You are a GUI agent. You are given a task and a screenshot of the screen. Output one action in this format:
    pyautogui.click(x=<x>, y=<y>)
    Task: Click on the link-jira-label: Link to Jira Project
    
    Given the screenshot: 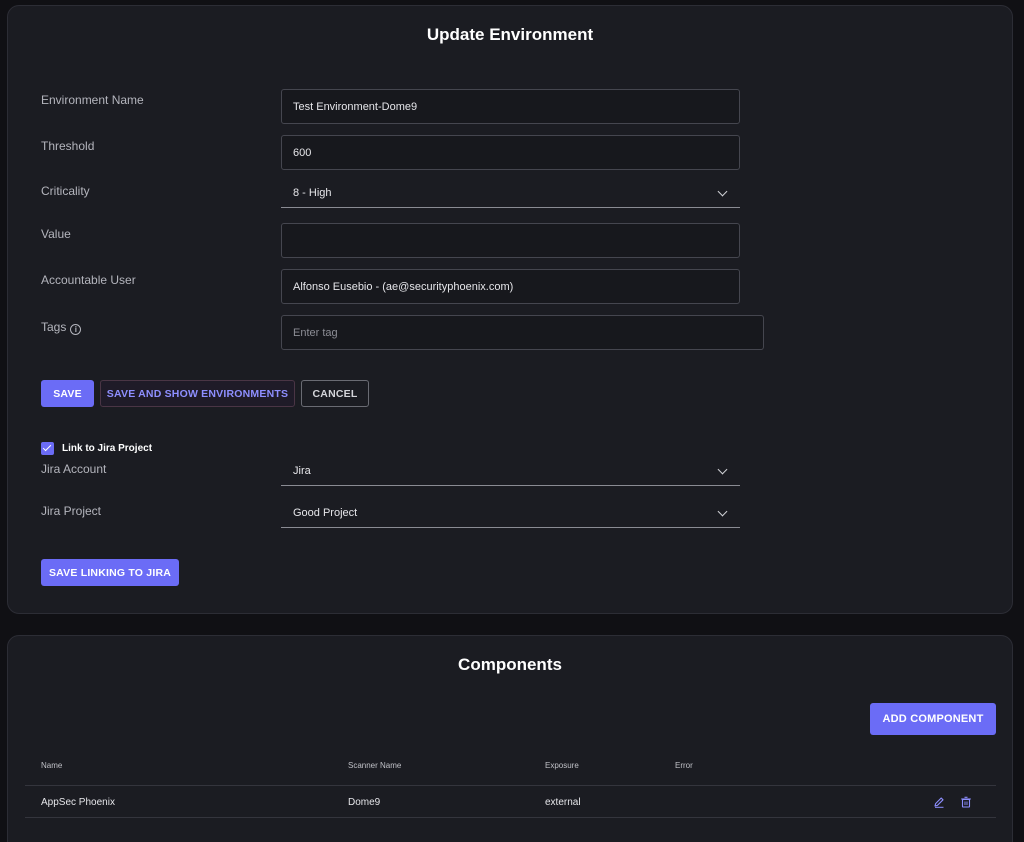 What is the action you would take?
    pyautogui.click(x=107, y=448)
    